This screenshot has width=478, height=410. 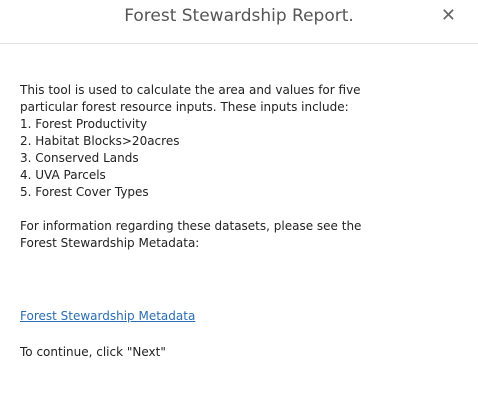 I want to click on input-list-item: 2. Habitat Blocks>20acres, so click(x=100, y=141).